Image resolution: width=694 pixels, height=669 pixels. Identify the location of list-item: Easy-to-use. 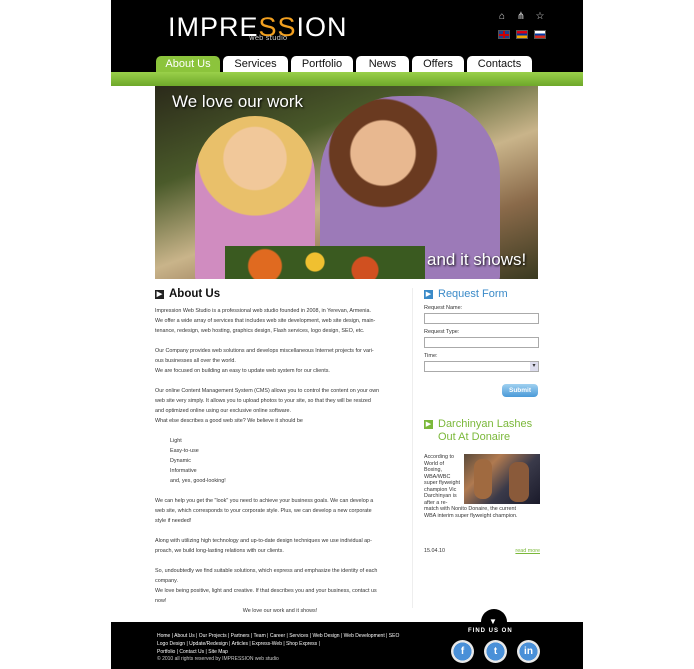
(184, 451).